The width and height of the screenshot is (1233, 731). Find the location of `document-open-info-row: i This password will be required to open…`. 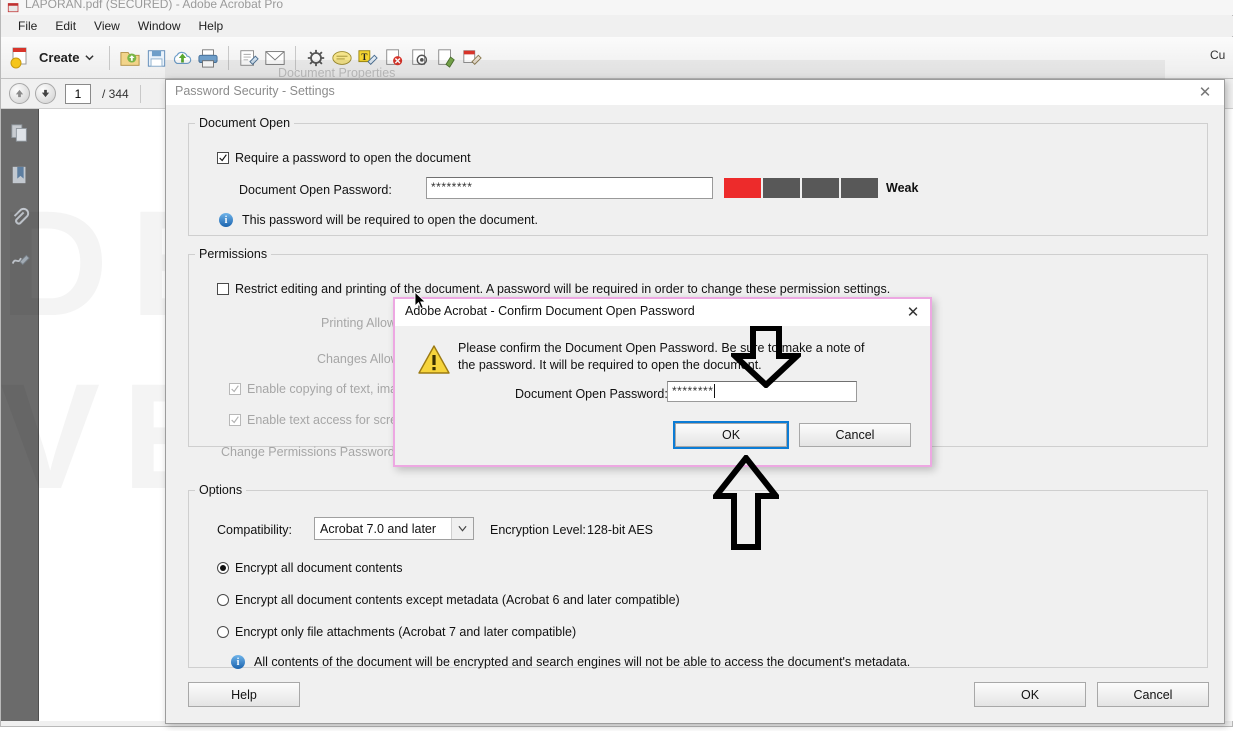

document-open-info-row: i This password will be required to open… is located at coordinates (378, 220).